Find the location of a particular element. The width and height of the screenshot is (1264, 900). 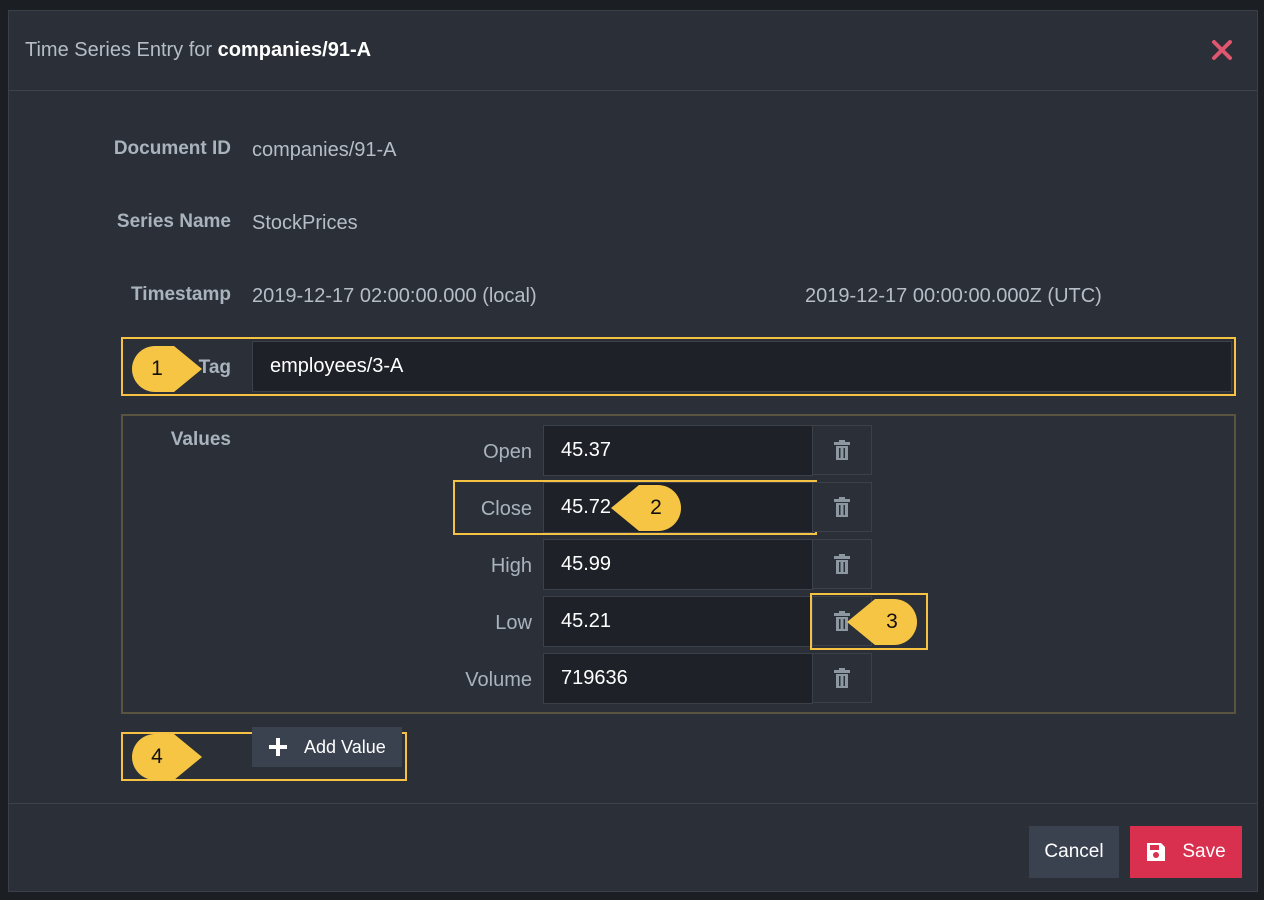

callout-2: 2 is located at coordinates (646, 508).